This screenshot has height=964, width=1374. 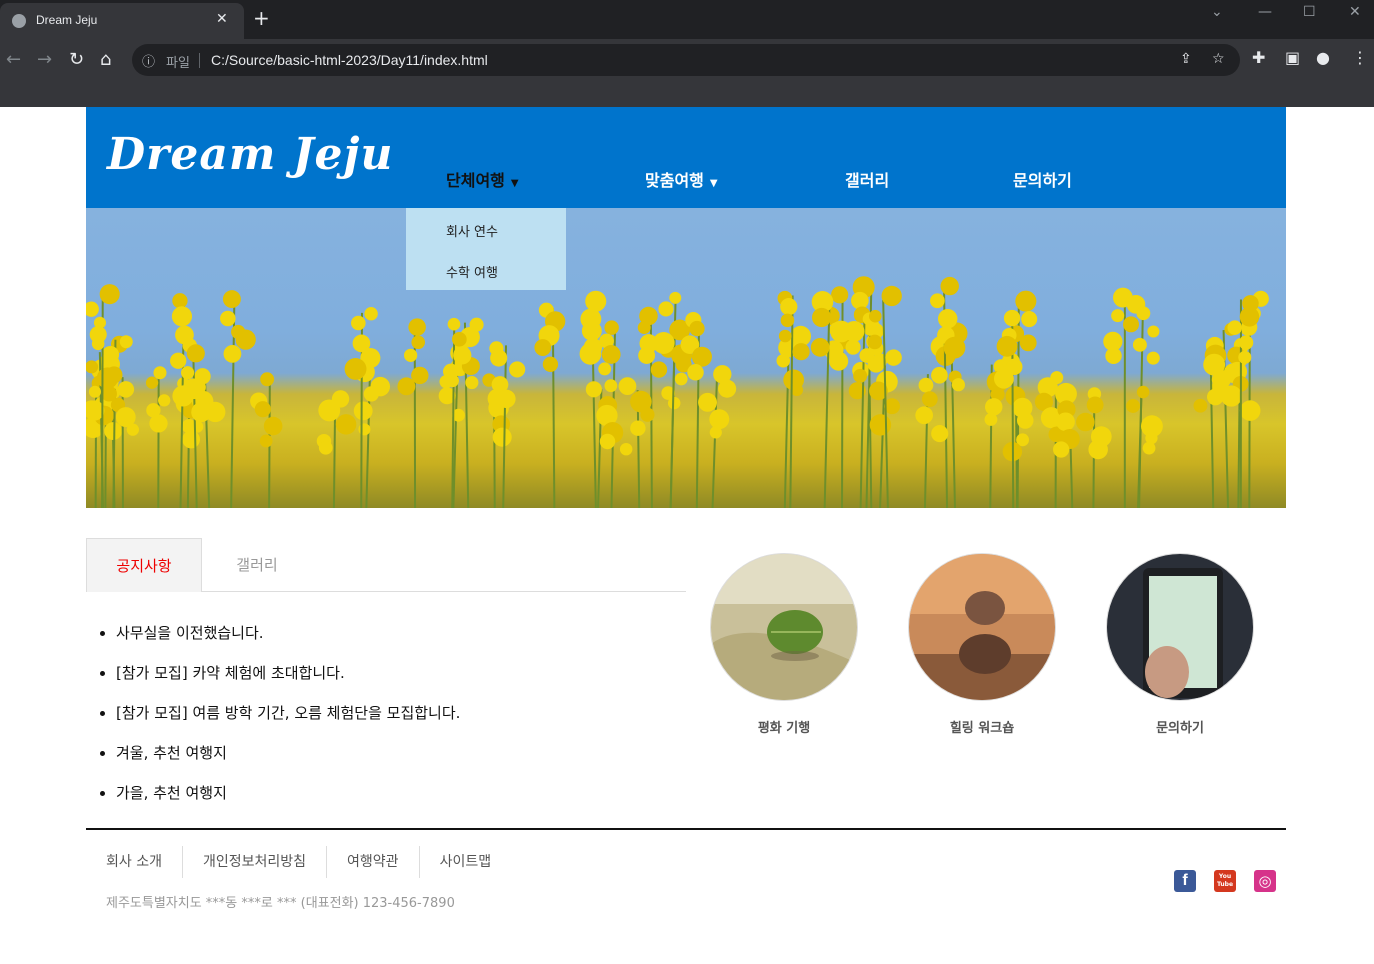 I want to click on site-logo: Dream Jeju, so click(x=250, y=154).